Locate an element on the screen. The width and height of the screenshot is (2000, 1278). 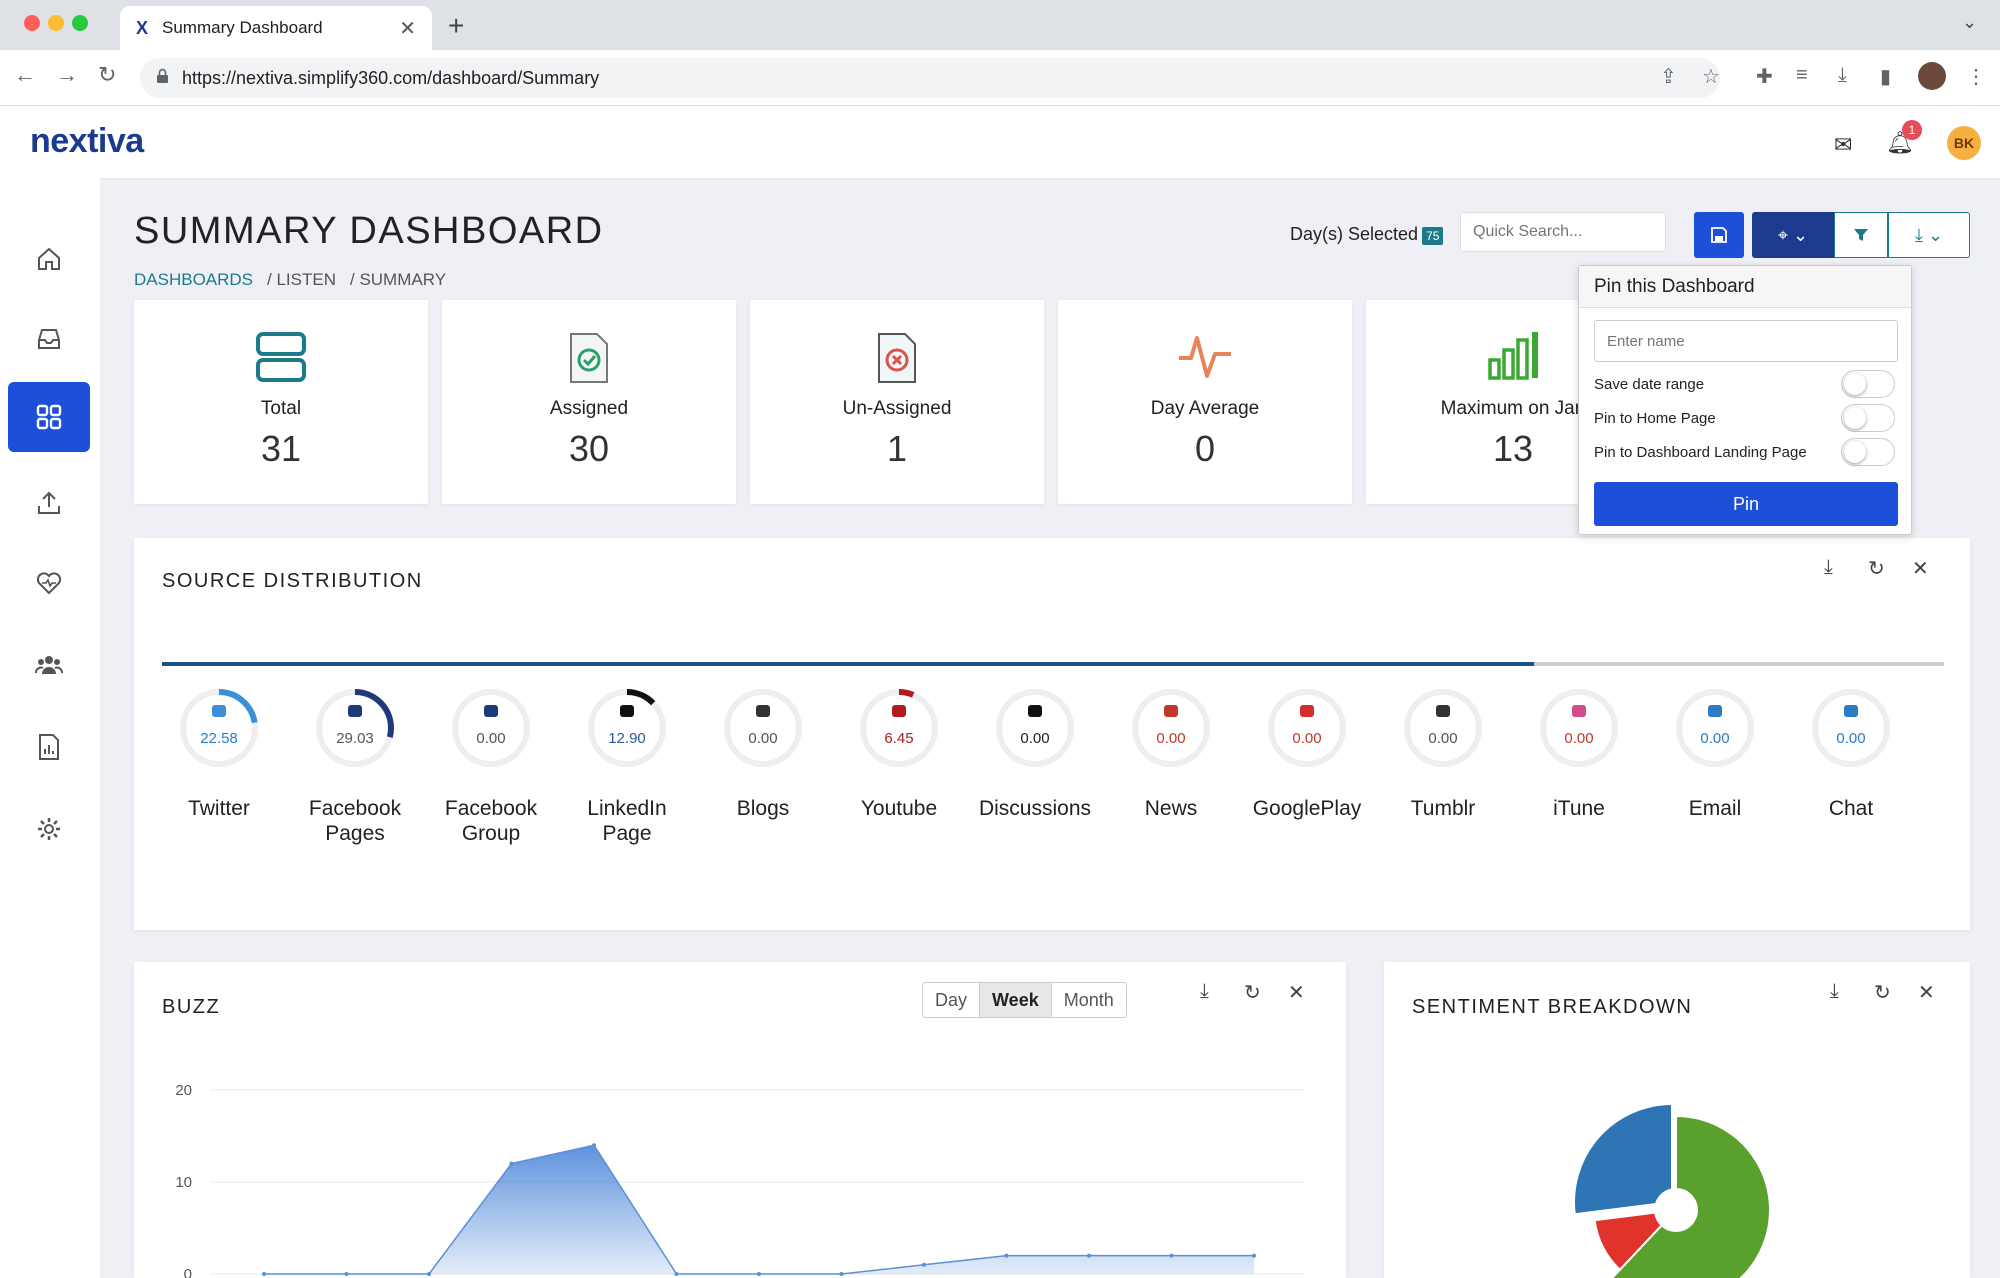
save-dashboard-button is located at coordinates (1719, 235).